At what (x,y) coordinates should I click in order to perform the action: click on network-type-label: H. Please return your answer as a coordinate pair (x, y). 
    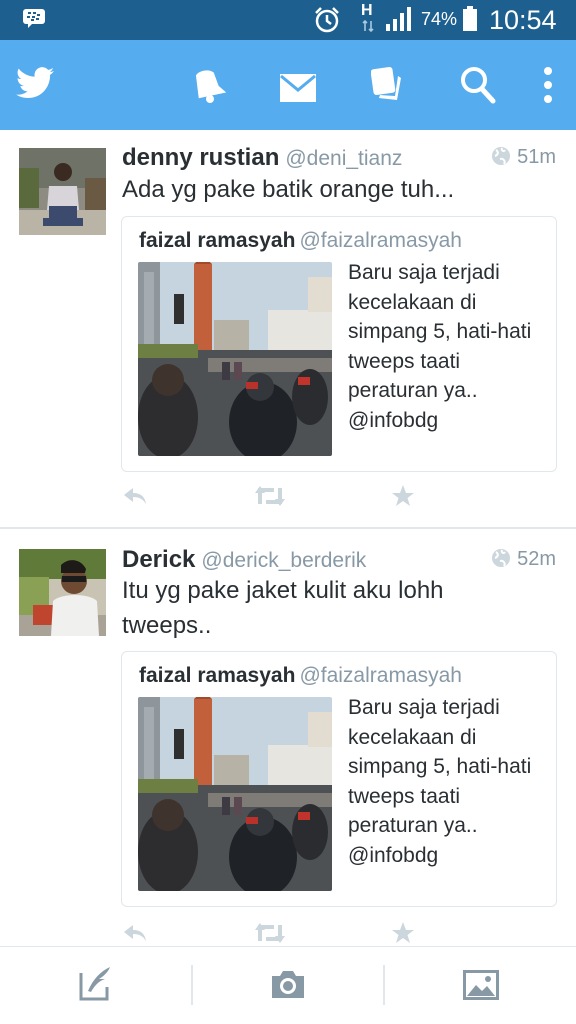
    Looking at the image, I should click on (367, 10).